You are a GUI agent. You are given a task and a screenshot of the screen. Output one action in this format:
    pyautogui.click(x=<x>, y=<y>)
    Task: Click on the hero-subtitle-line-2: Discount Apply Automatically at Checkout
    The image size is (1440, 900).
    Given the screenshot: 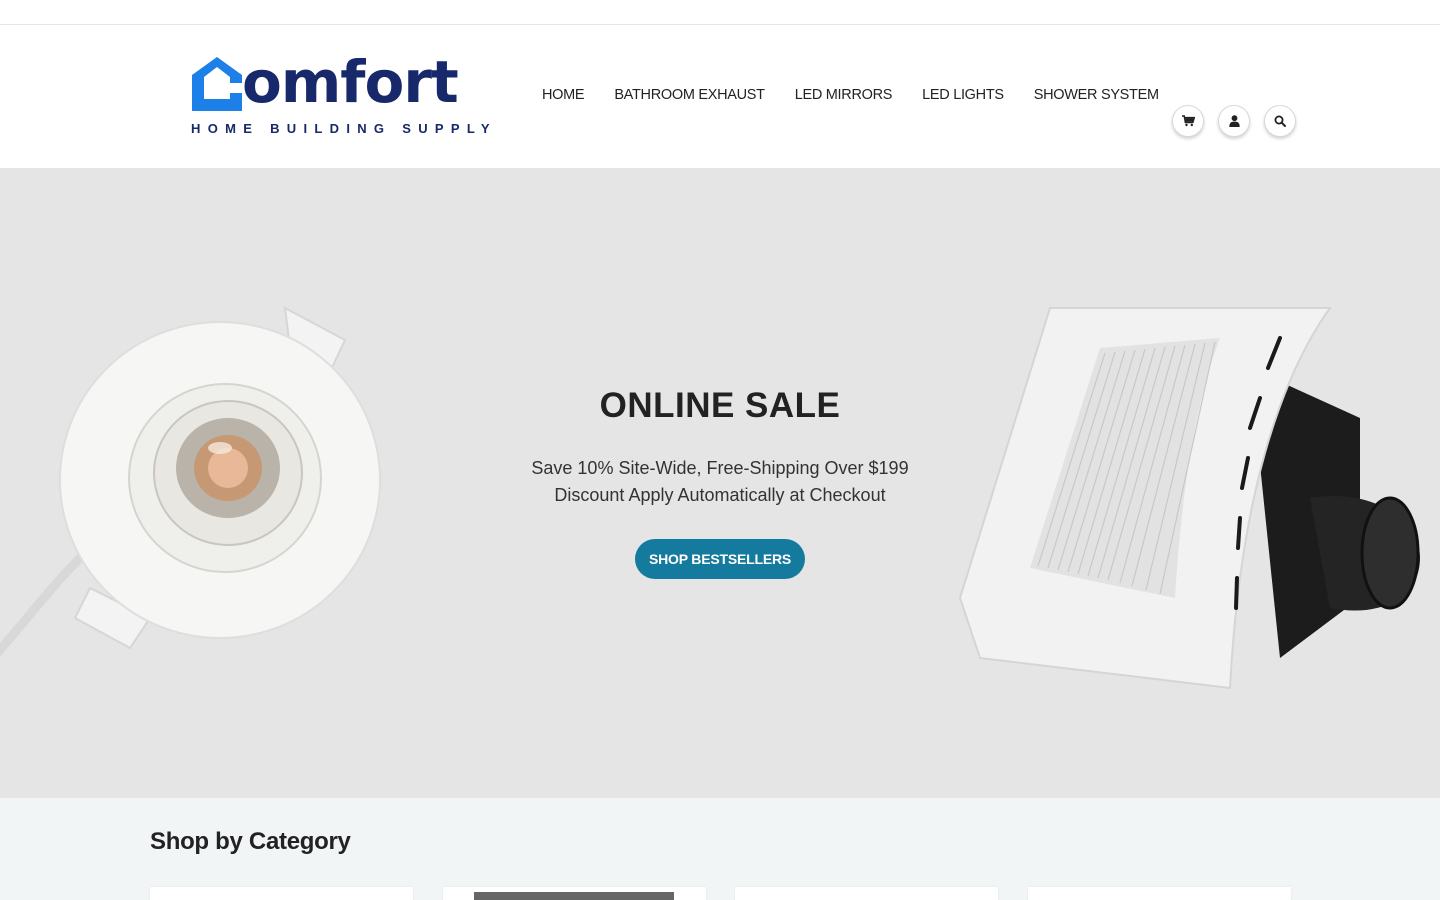 What is the action you would take?
    pyautogui.click(x=720, y=495)
    